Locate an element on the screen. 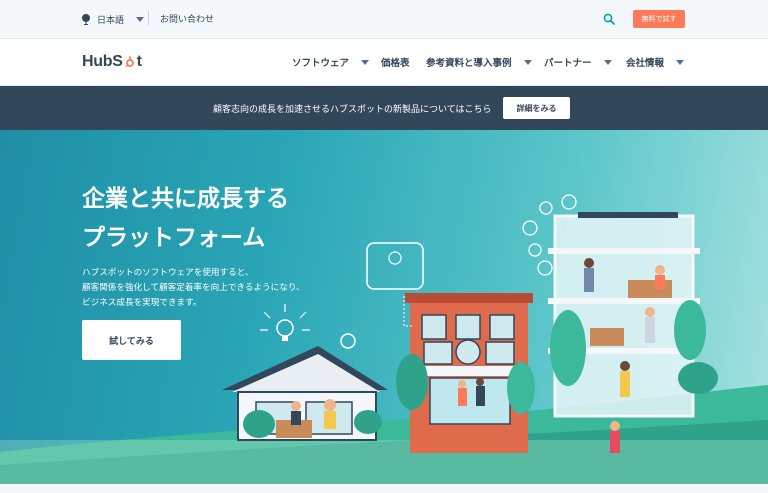  nav-item-partners: パートナー is located at coordinates (585, 62).